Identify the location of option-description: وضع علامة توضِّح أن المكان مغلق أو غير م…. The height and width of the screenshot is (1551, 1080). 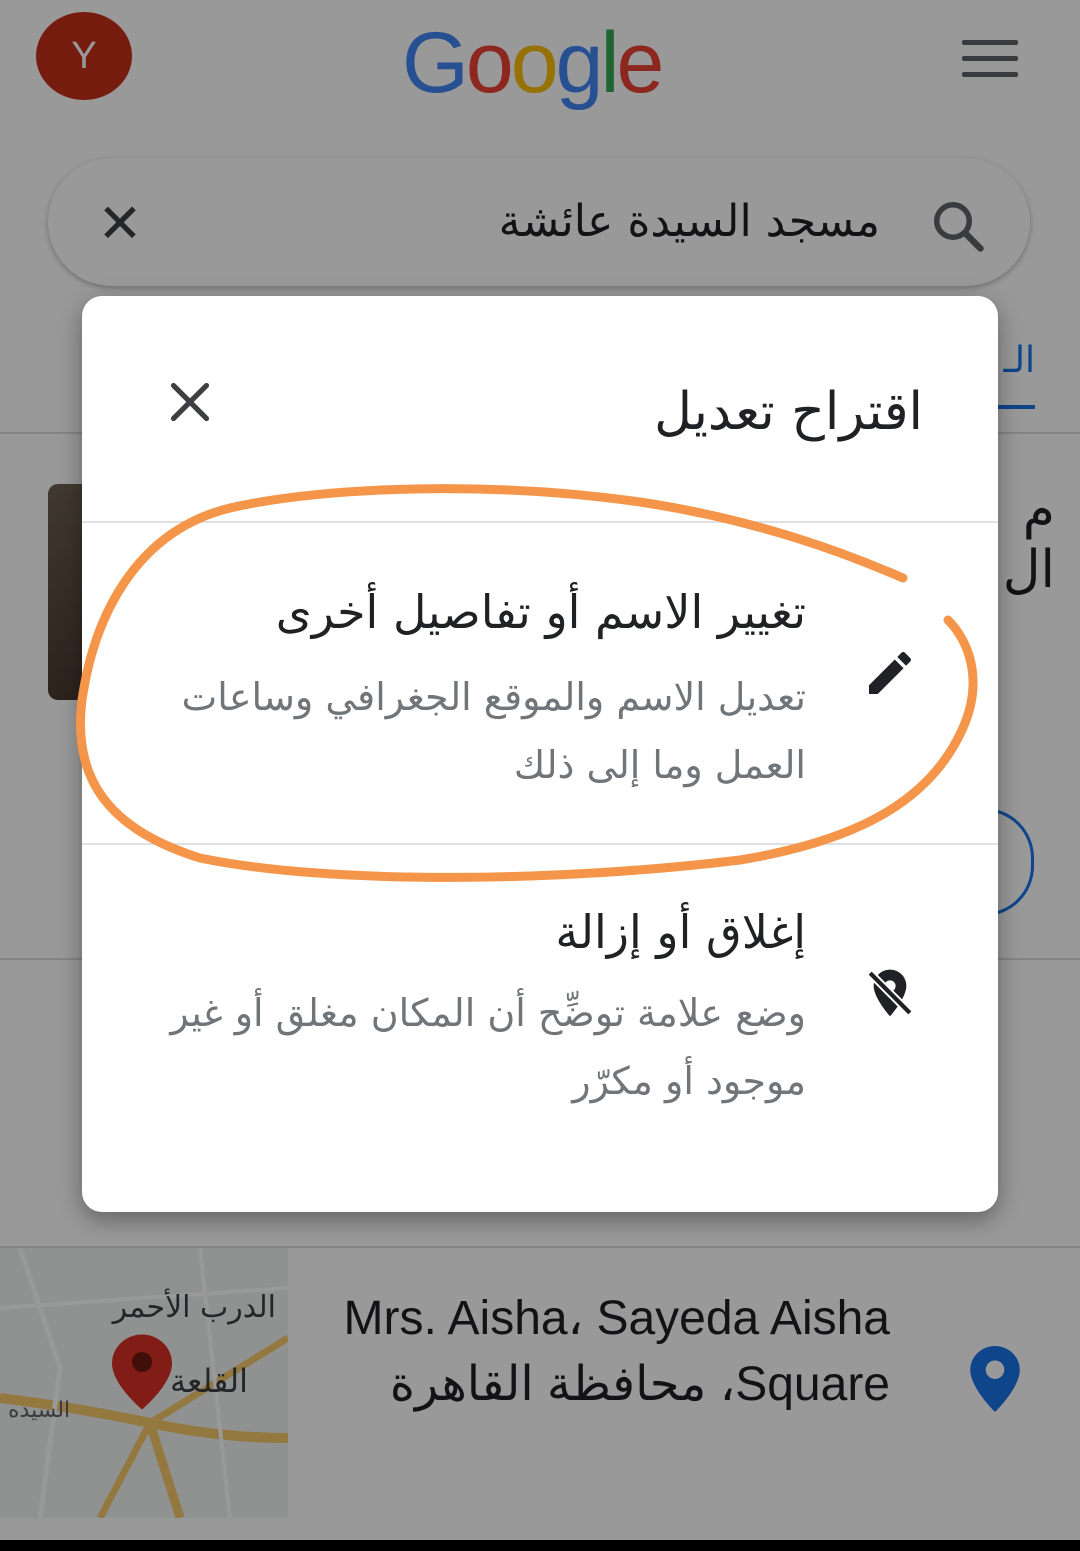
(488, 1047).